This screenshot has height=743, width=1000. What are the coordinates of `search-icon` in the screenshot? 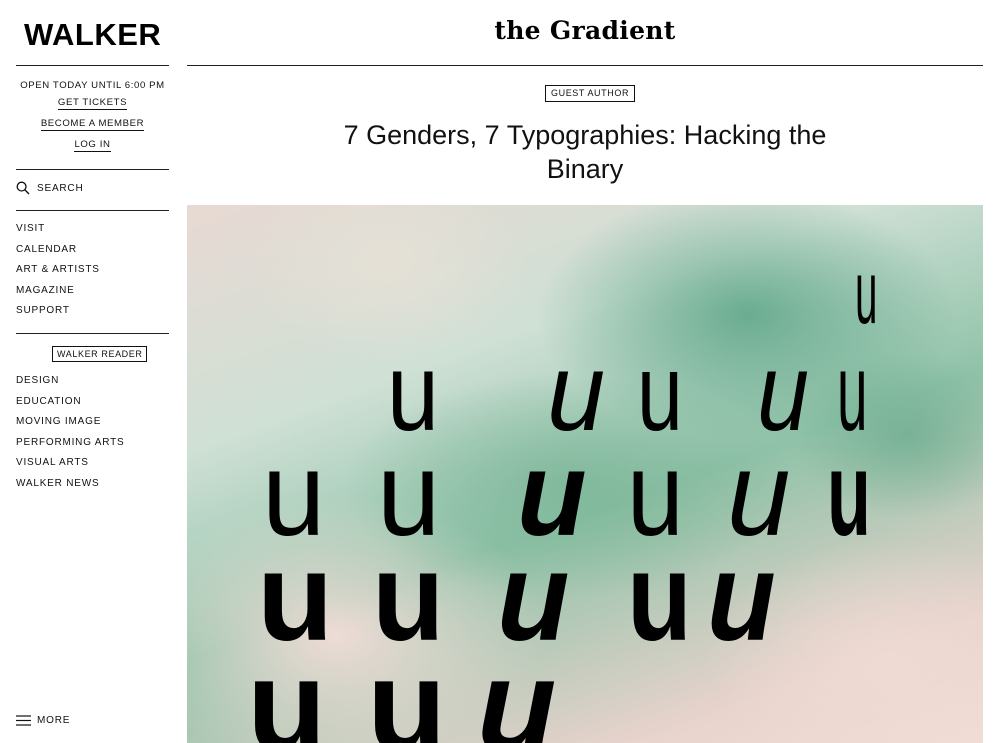 It's located at (23, 188).